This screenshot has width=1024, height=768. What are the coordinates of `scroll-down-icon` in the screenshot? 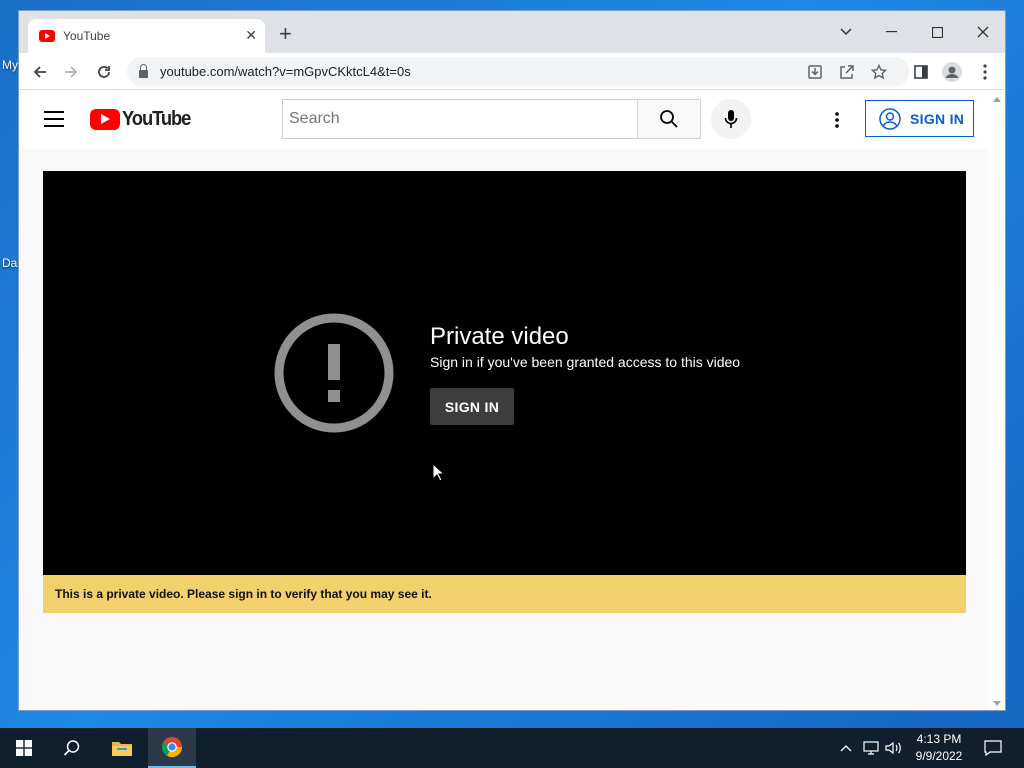 It's located at (997, 703).